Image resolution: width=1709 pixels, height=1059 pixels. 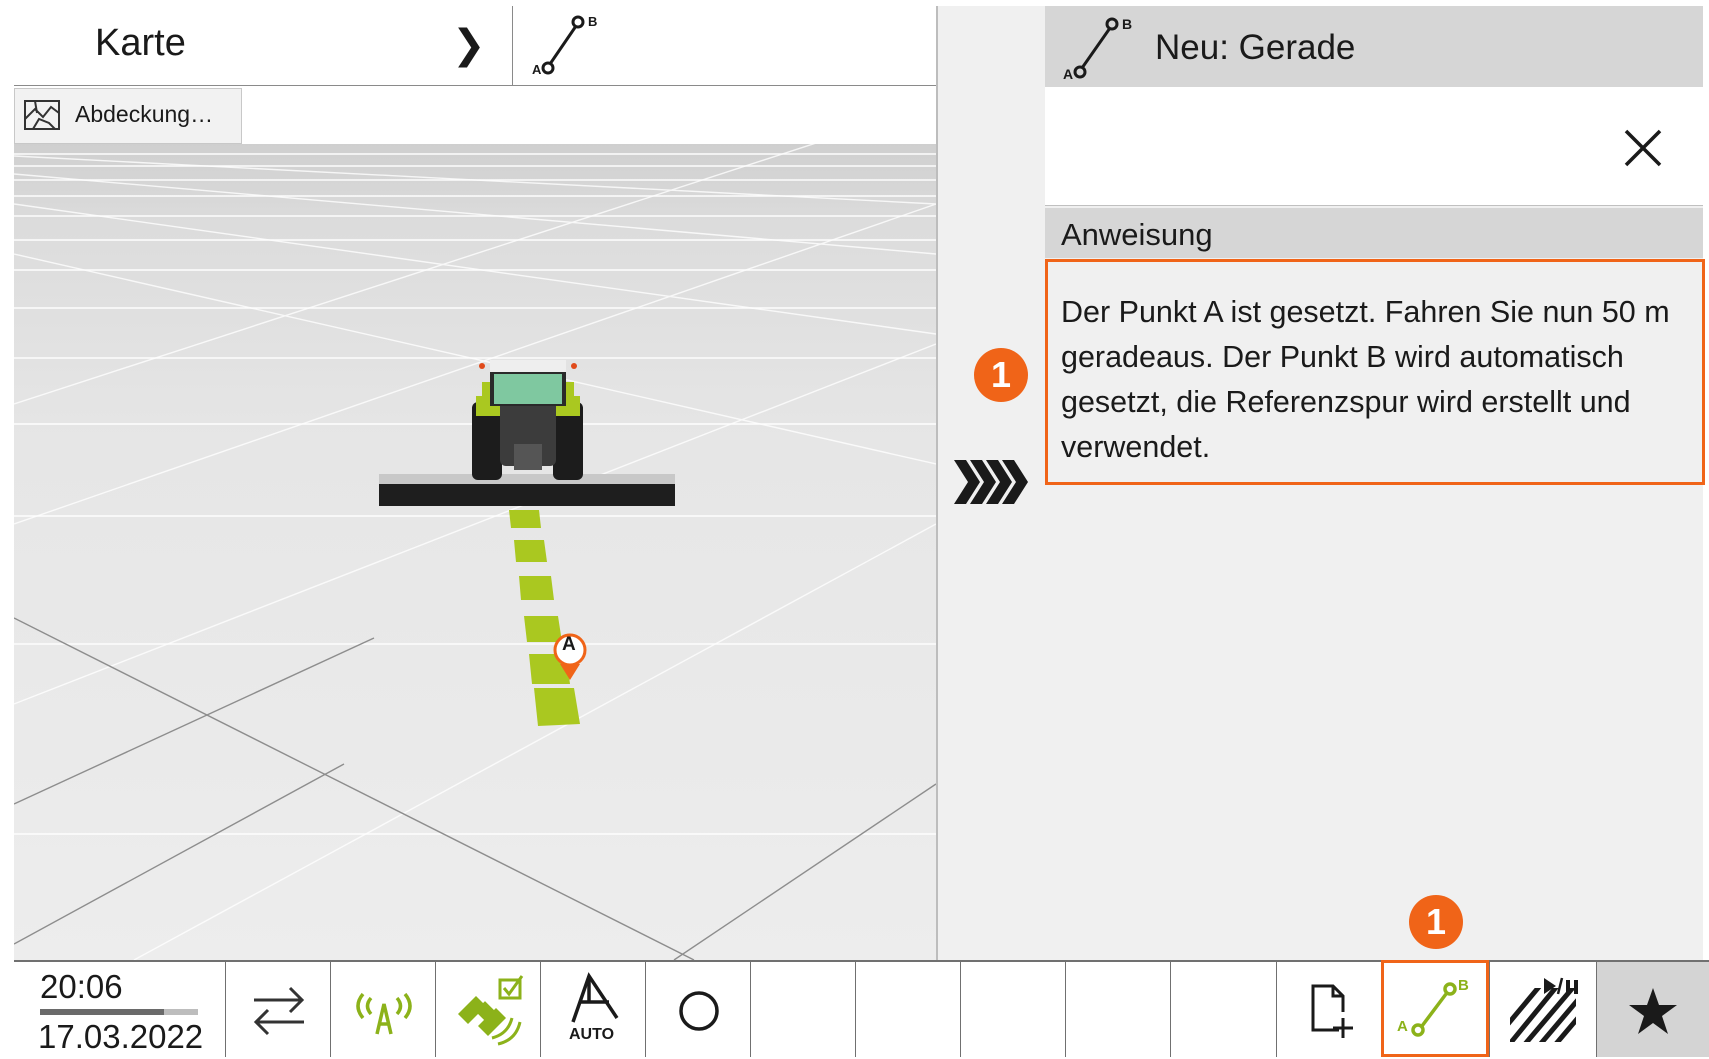 What do you see at coordinates (1374, 46) in the screenshot?
I see `panel-header` at bounding box center [1374, 46].